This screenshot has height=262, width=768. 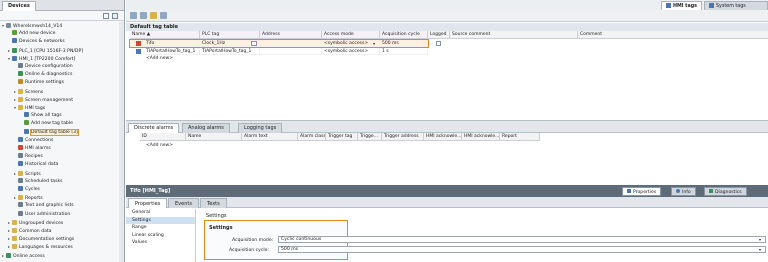 What do you see at coordinates (160, 243) in the screenshot?
I see `inspector-nav-item: Values` at bounding box center [160, 243].